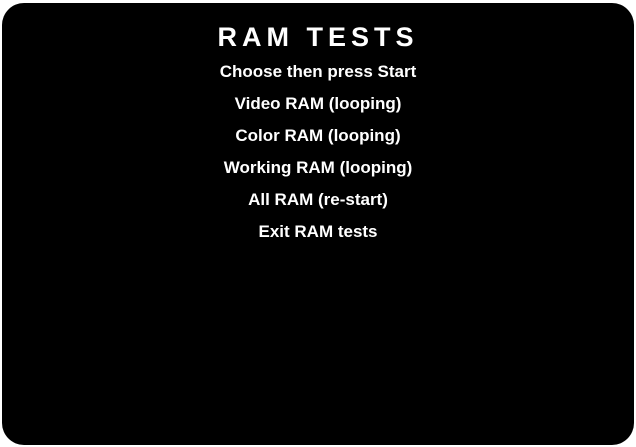  Describe the element at coordinates (318, 37) in the screenshot. I see `screen-title: RAM TESTS` at that location.